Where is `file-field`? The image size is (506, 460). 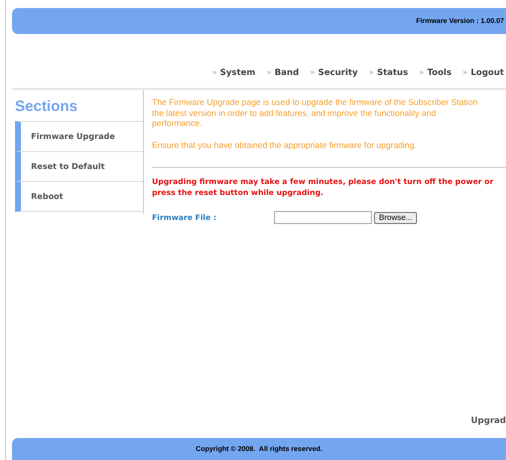
file-field is located at coordinates (323, 217).